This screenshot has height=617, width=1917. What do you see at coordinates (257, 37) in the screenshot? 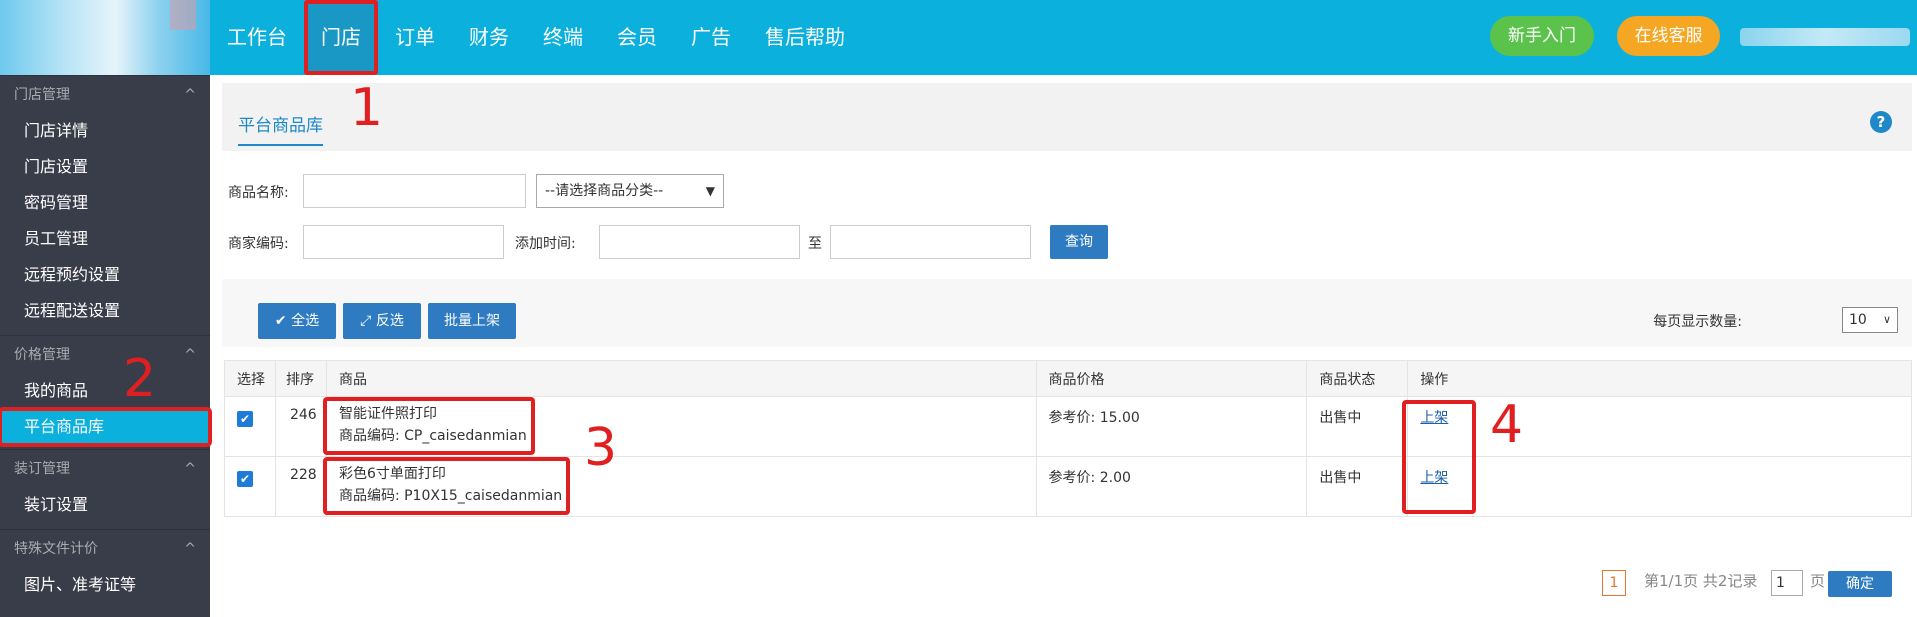
I see `nav-item-workbench: 工作台` at bounding box center [257, 37].